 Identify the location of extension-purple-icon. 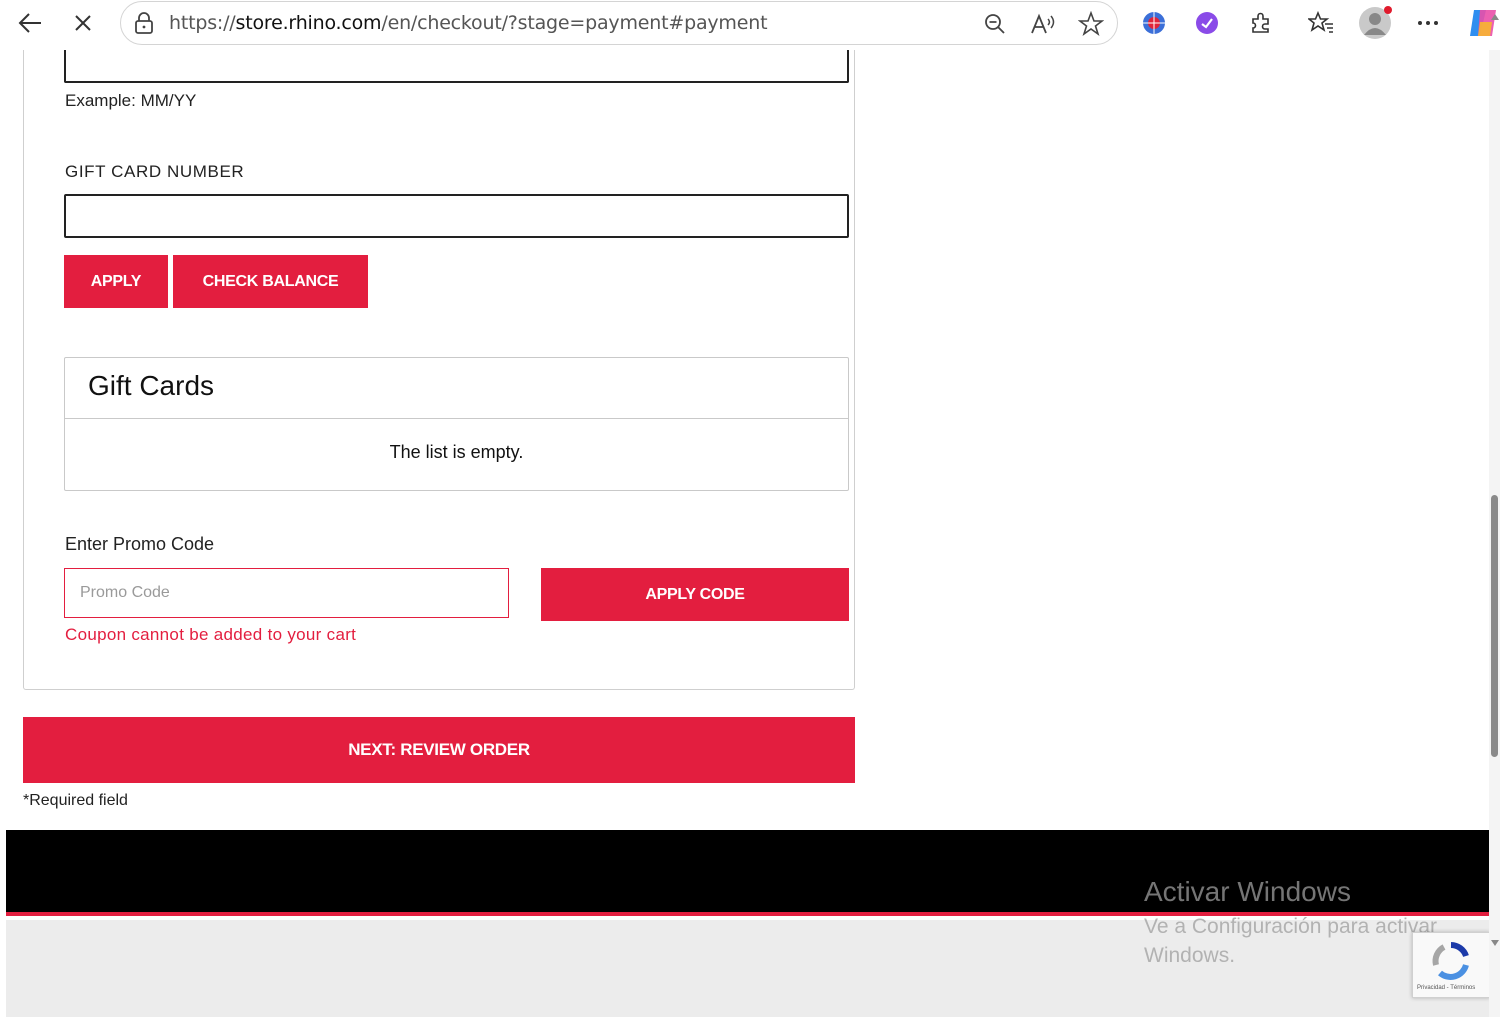
(1207, 23).